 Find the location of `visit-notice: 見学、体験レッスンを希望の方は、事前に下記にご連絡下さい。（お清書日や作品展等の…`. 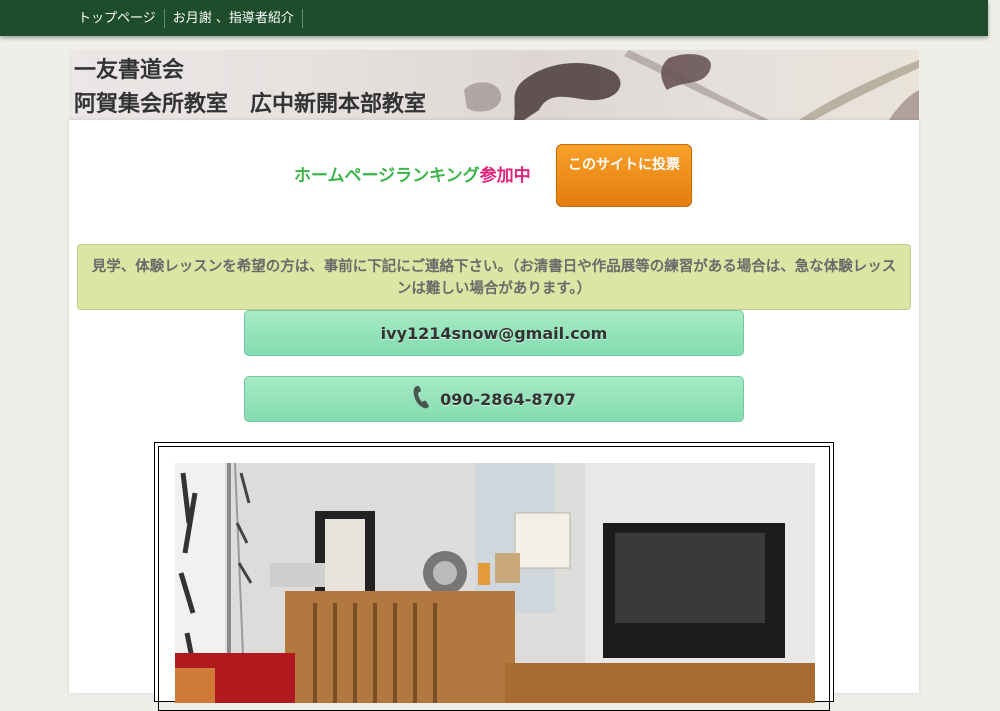

visit-notice: 見学、体験レッスンを希望の方は、事前に下記にご連絡下さい。（お清書日や作品展等の… is located at coordinates (494, 277).